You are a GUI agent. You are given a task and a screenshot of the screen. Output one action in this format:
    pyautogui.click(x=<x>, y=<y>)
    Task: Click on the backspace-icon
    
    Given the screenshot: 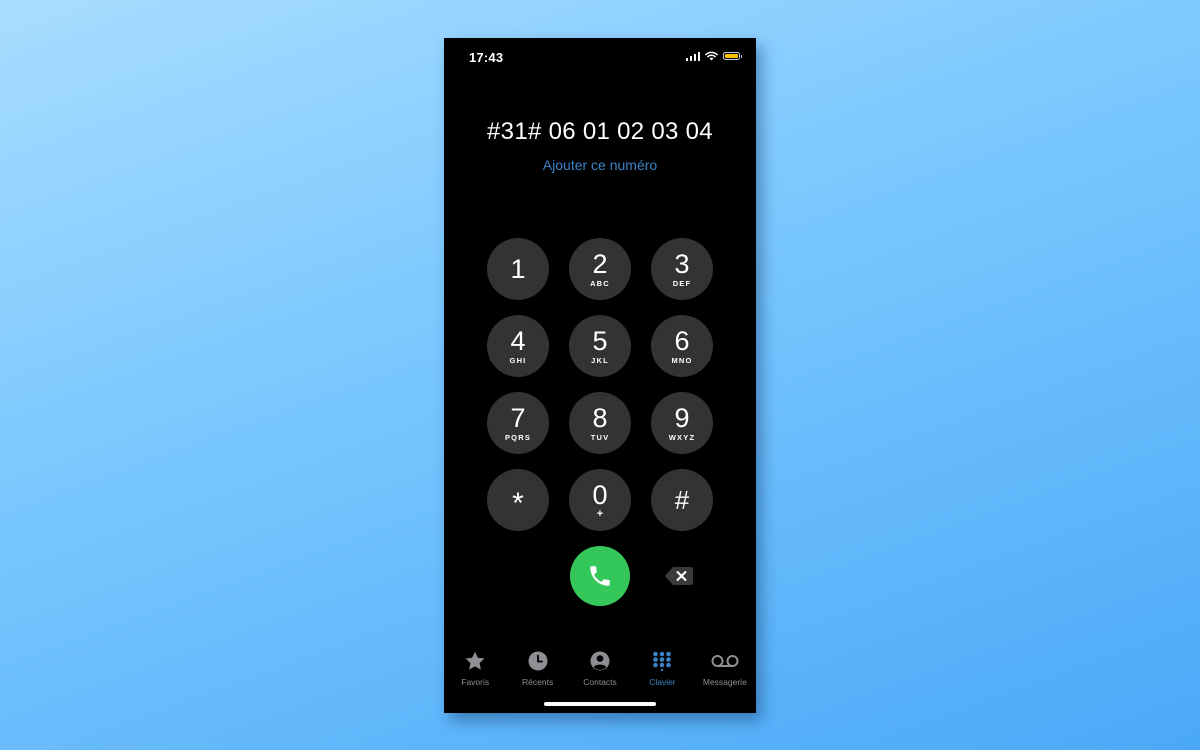 What is the action you would take?
    pyautogui.click(x=679, y=576)
    